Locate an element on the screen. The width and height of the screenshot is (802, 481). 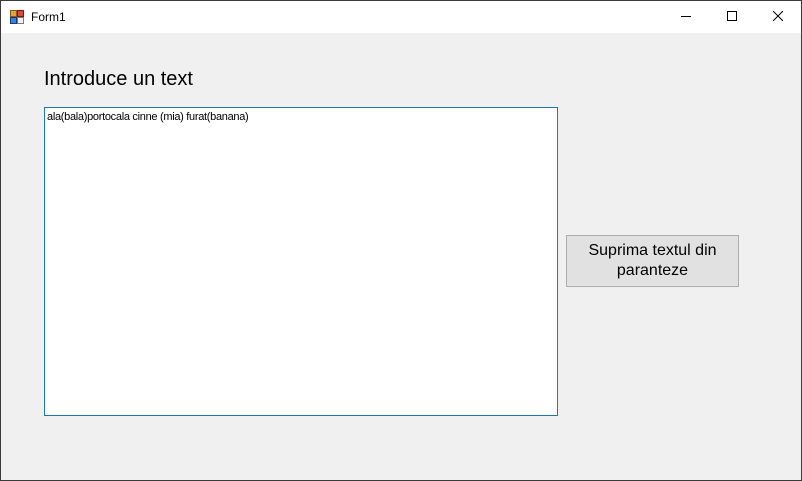
remove-parentheses-button-label: Suprima textul din paranteze is located at coordinates (652, 260).